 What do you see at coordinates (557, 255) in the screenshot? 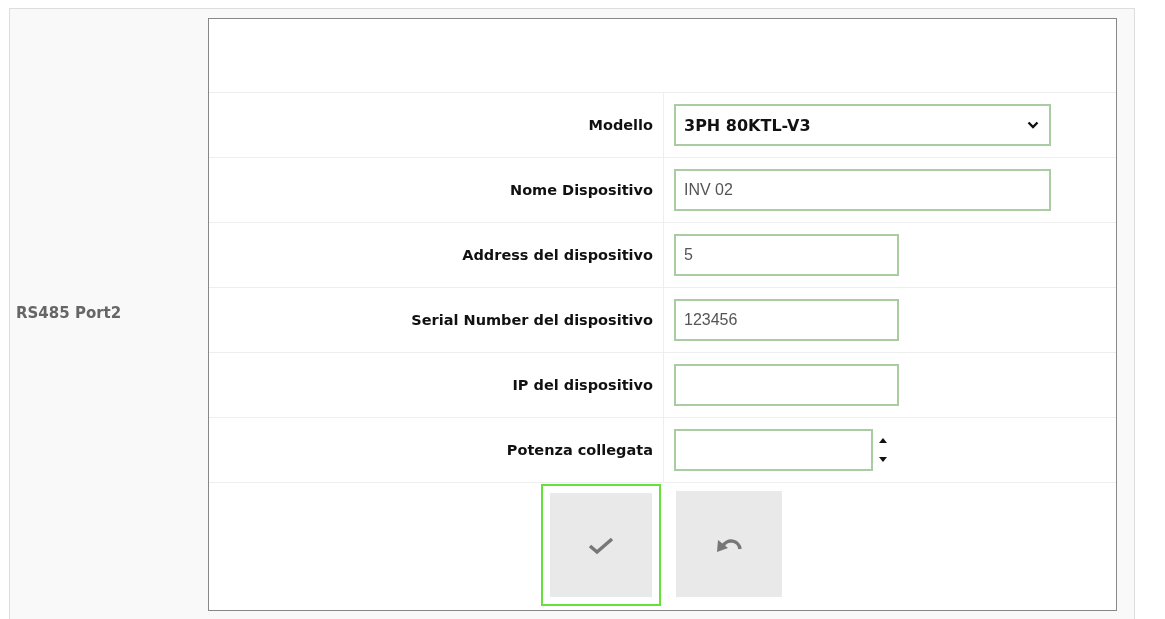
I see `field-label: Address del dispositivo` at bounding box center [557, 255].